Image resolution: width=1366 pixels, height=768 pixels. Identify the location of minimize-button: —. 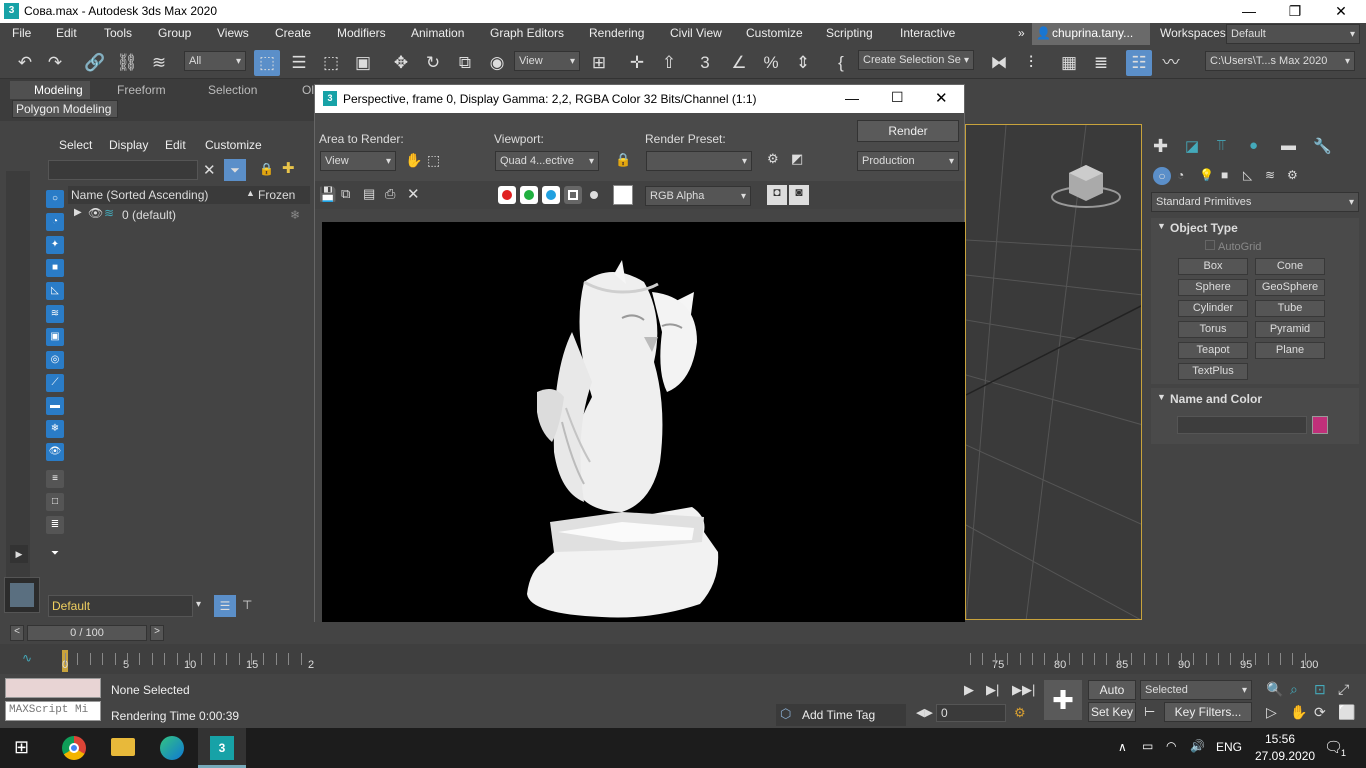
(852, 98).